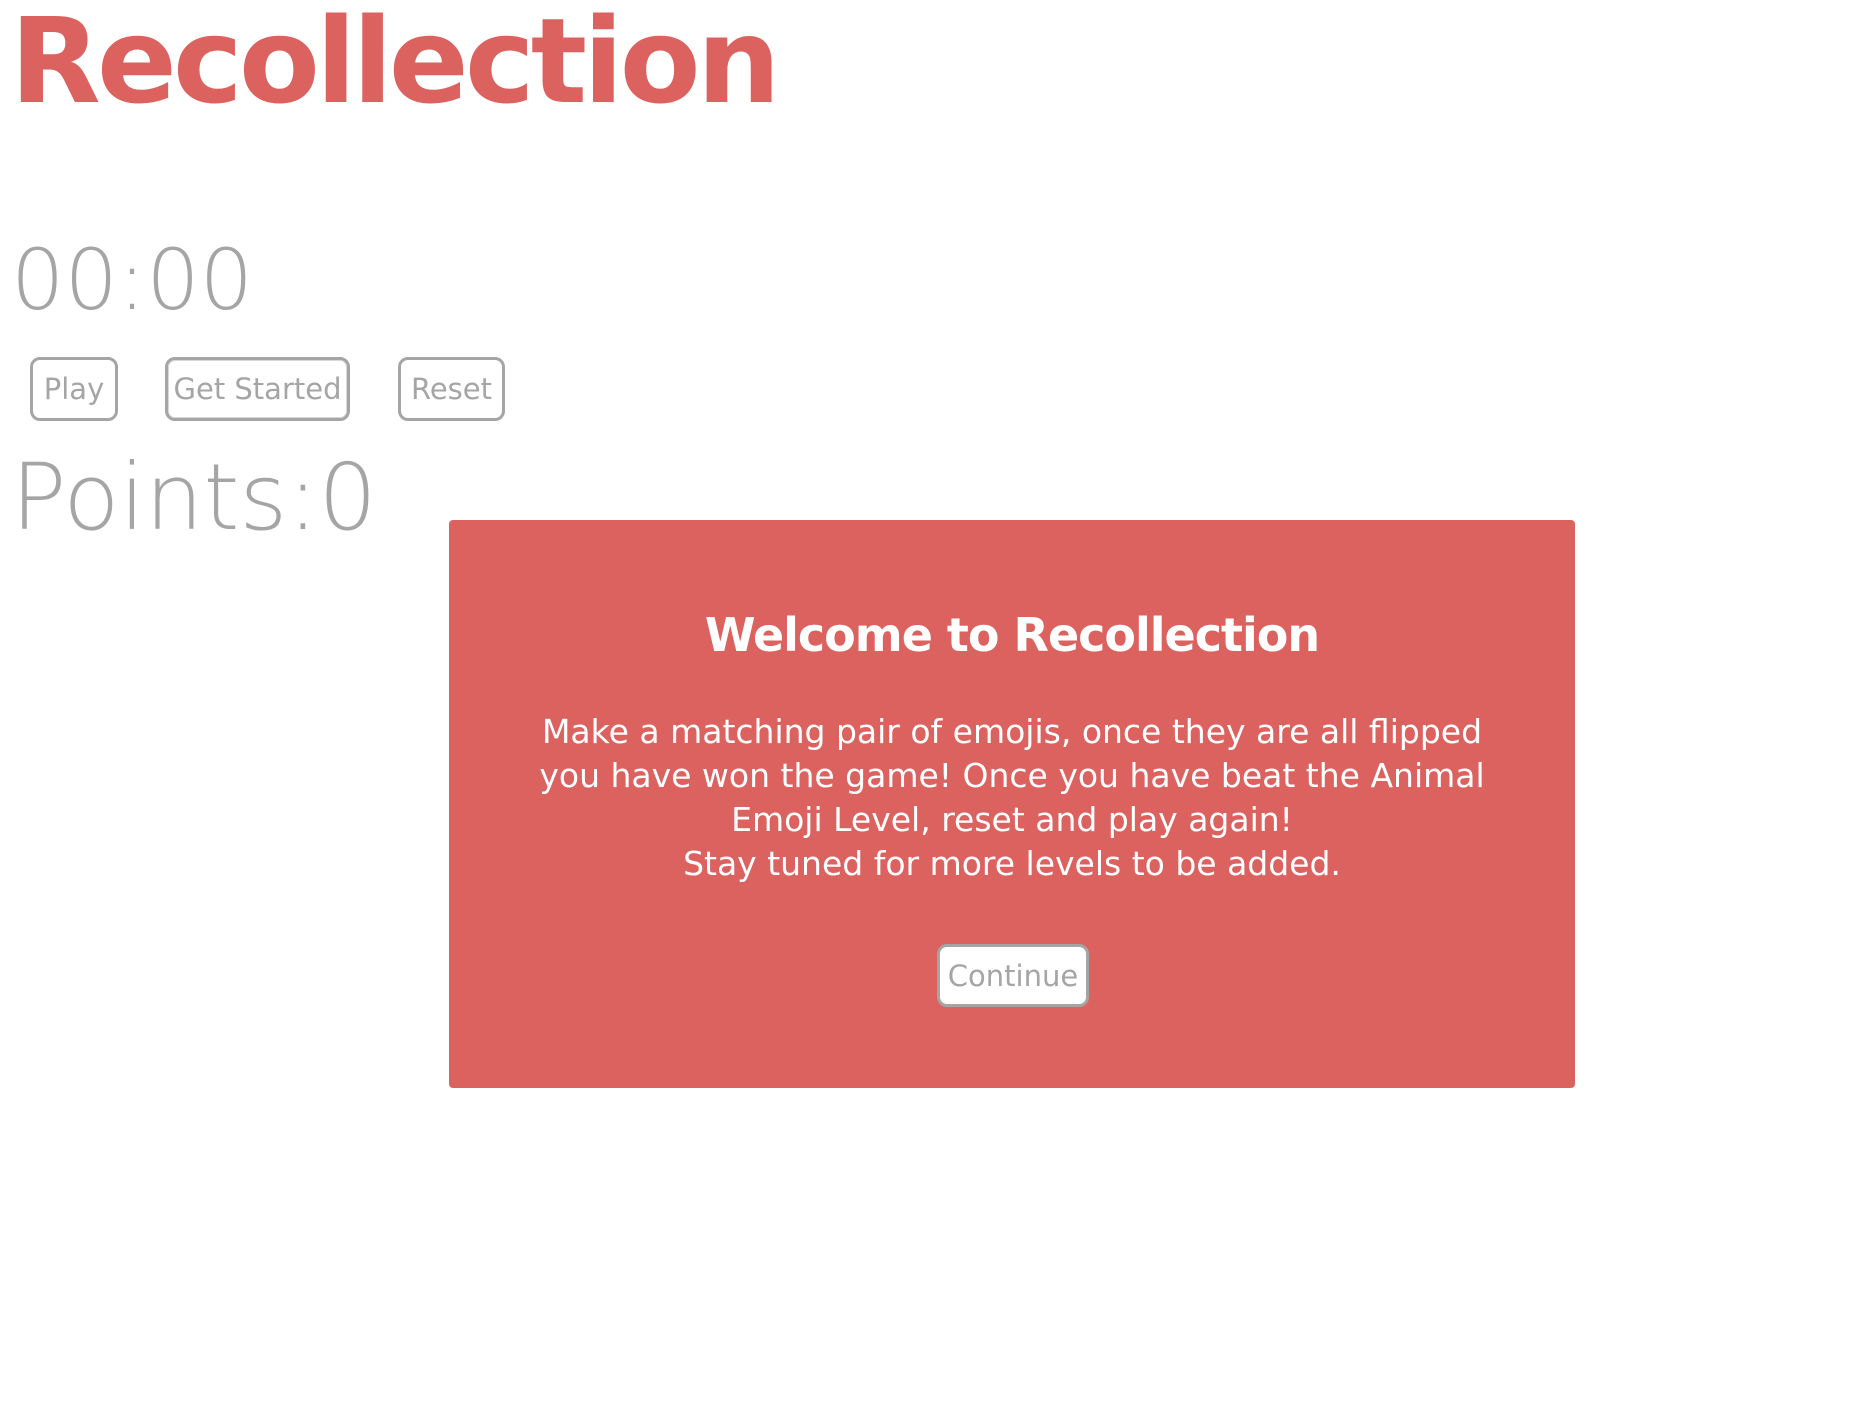  Describe the element at coordinates (451, 389) in the screenshot. I see `reset-button: Reset` at that location.